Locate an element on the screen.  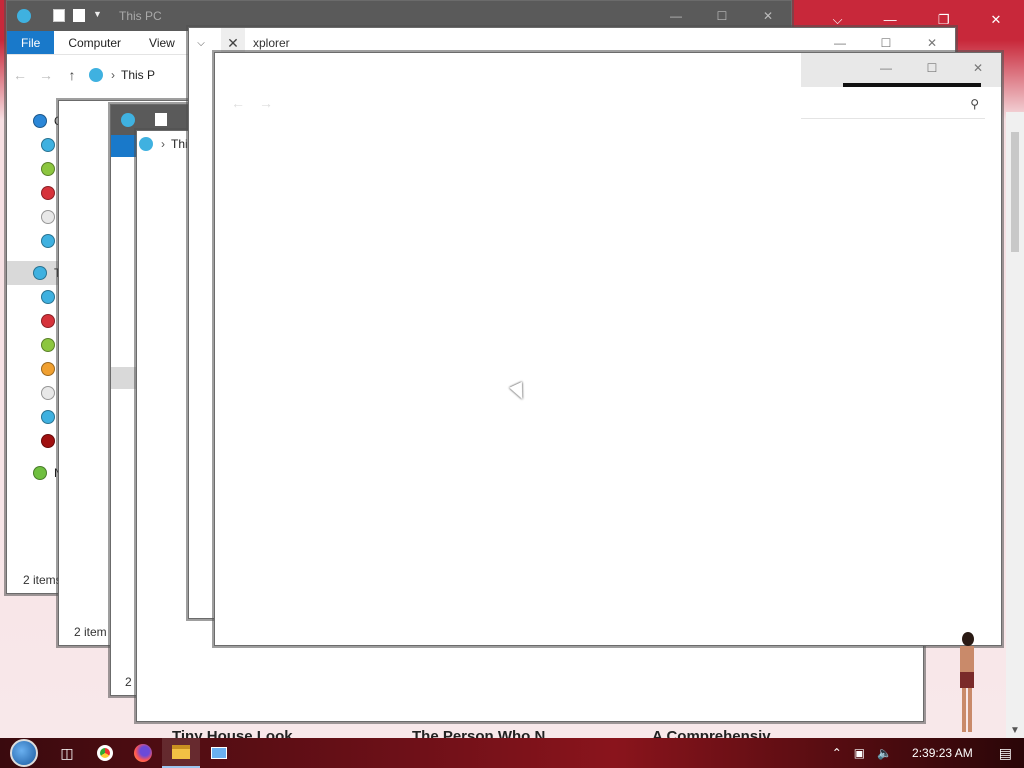
titlebar: — ☐ ✕ is located at coordinates (901, 70).